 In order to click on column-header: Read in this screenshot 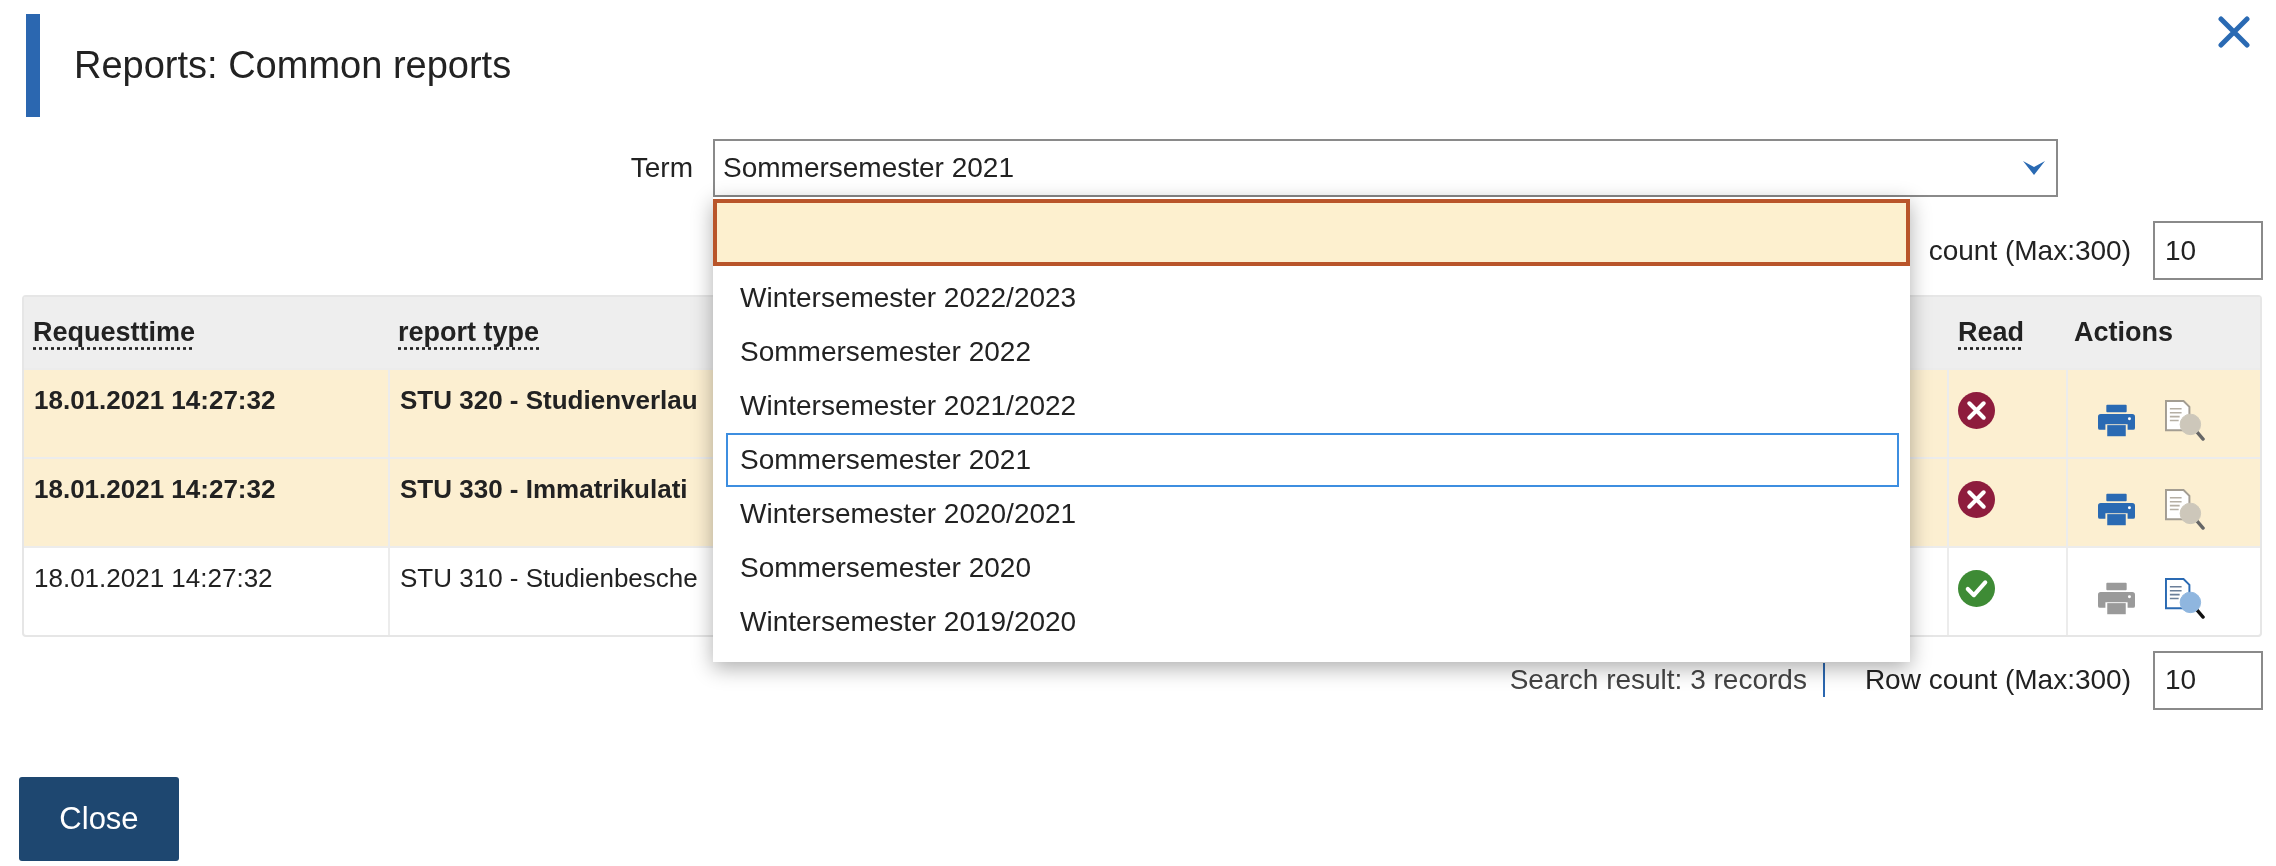, I will do `click(2001, 332)`.